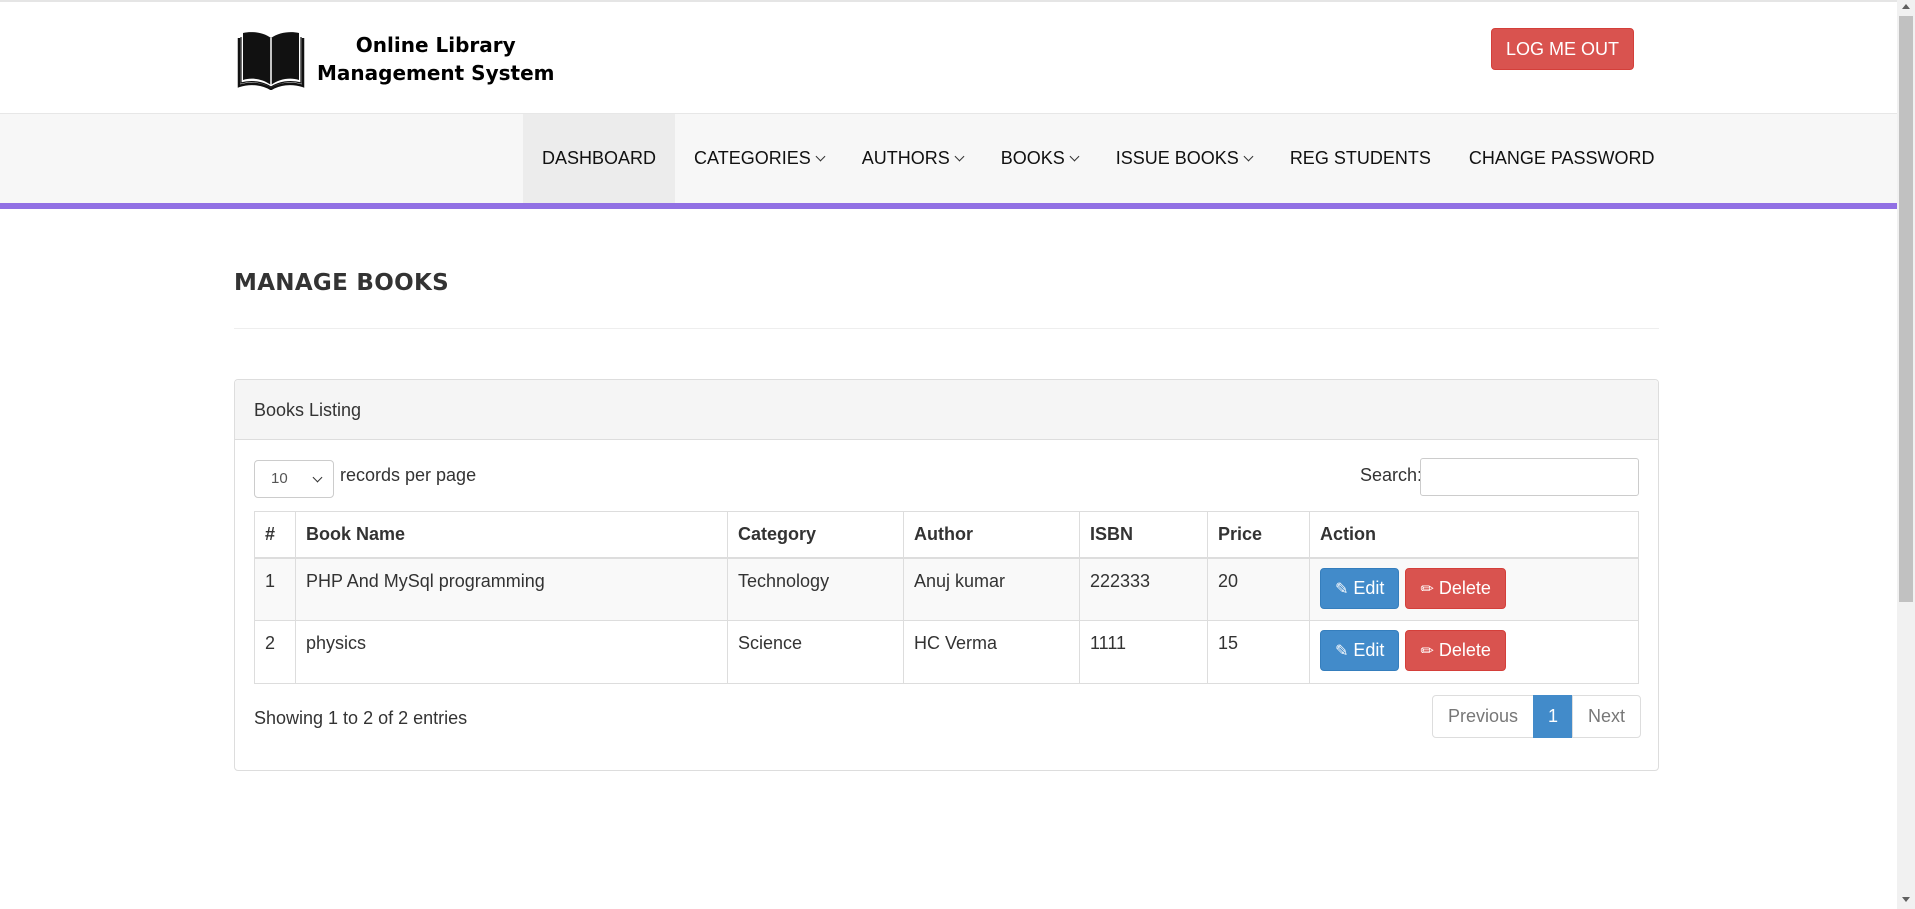  What do you see at coordinates (1607, 716) in the screenshot?
I see `pagination-next: Next` at bounding box center [1607, 716].